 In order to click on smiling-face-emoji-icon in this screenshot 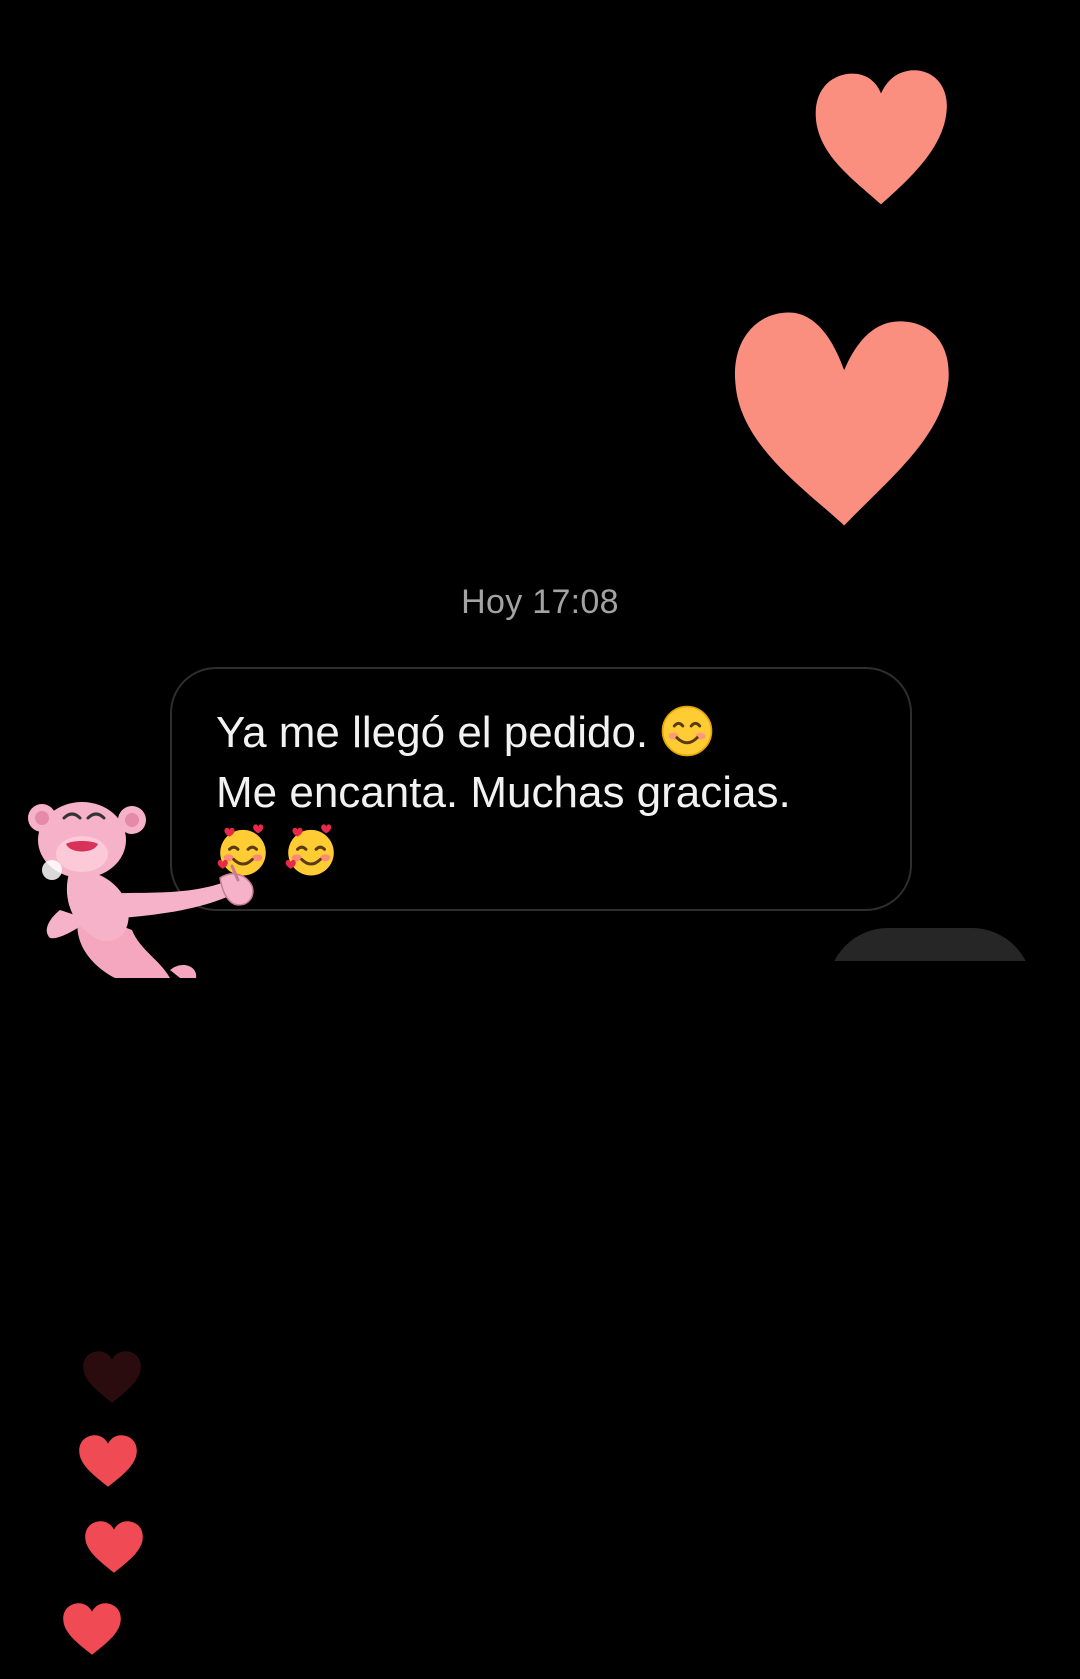, I will do `click(687, 731)`.